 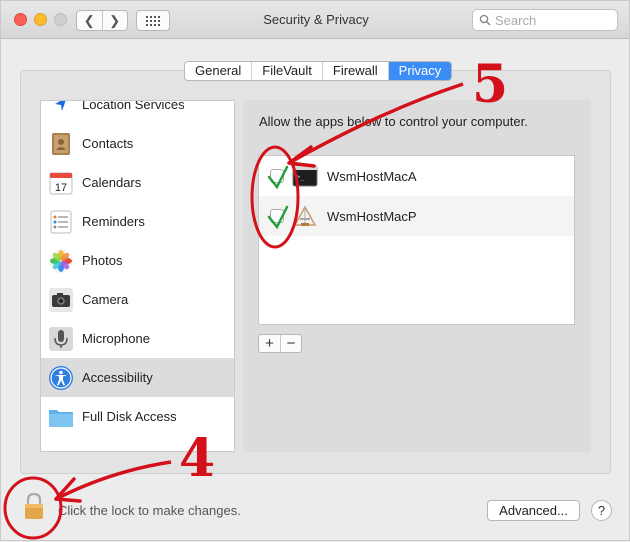 I want to click on zoom-window-button, so click(x=60, y=19).